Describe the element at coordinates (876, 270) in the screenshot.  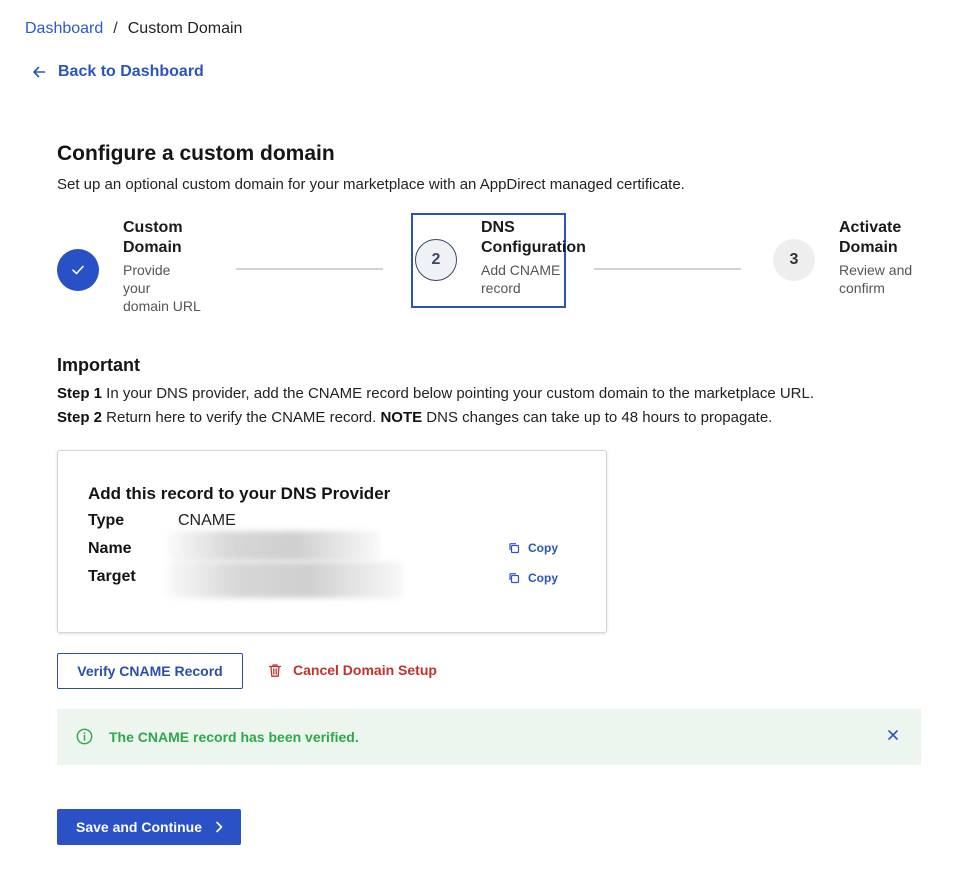
I see `step-3-desc-line1: Review and` at that location.